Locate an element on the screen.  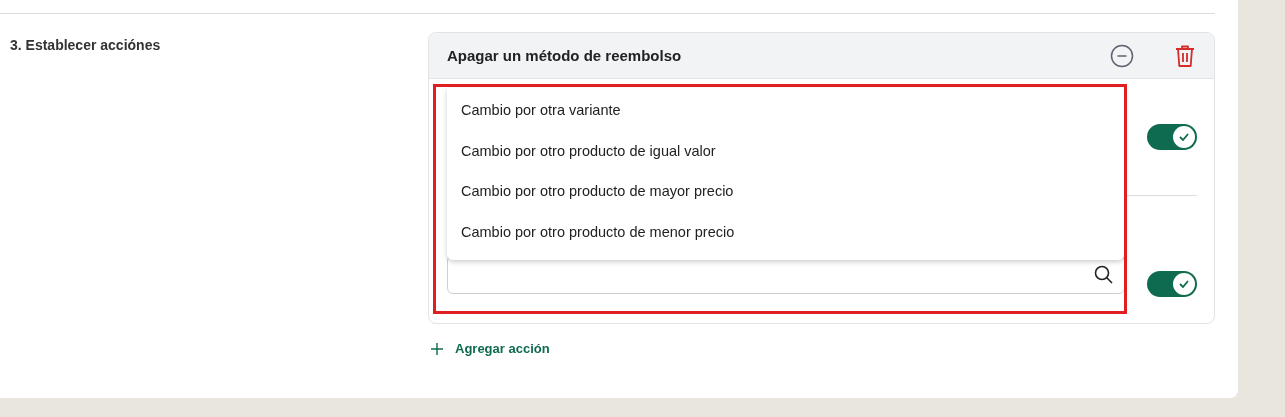
dropdown-option: Cambio por otro producto de menor precio is located at coordinates (785, 231).